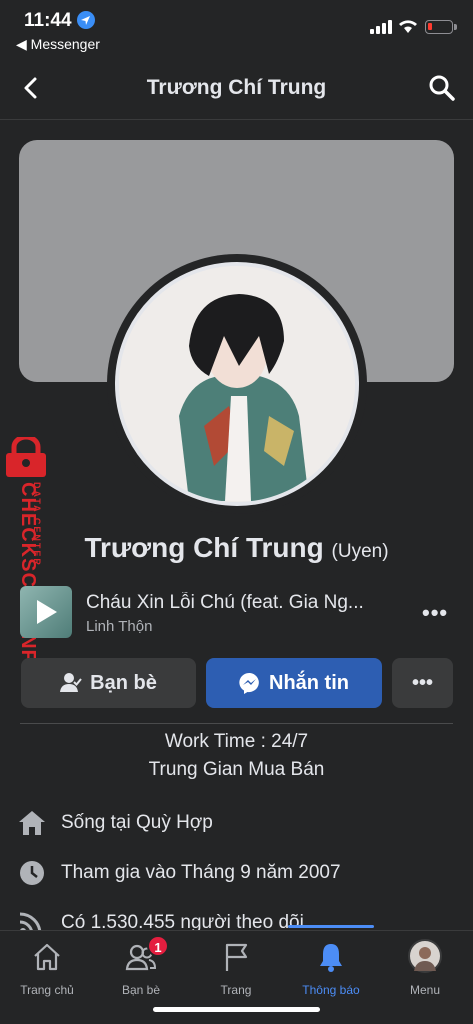 This screenshot has height=1024, width=473. Describe the element at coordinates (141, 990) in the screenshot. I see `tab-friends-label: Bạn bè` at that location.